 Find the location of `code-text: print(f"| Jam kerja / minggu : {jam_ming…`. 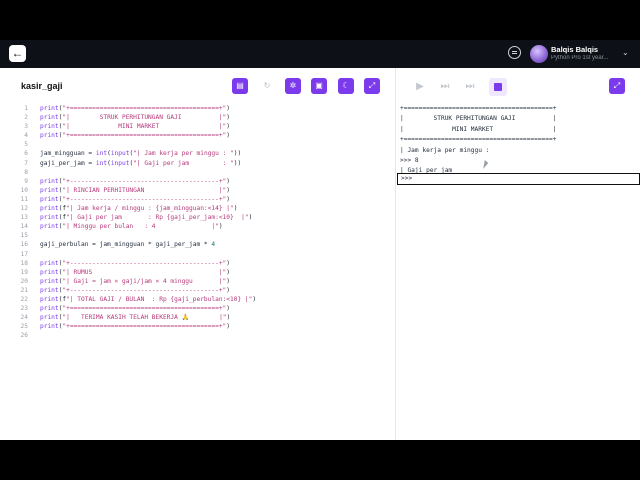

code-text: print(f"| Jam kerja / minggu : {jam_ming… is located at coordinates (138, 208).